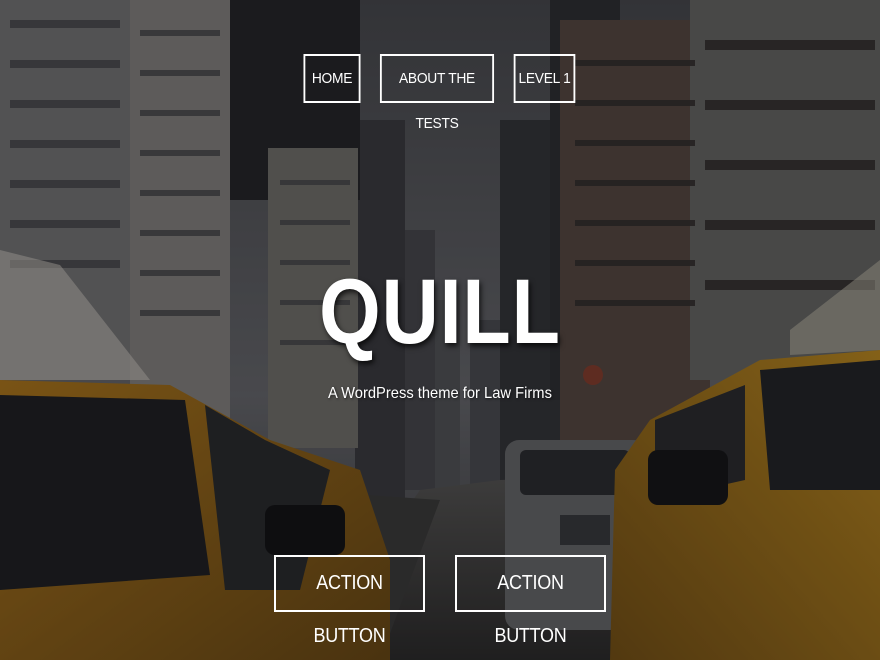 Image resolution: width=880 pixels, height=660 pixels. Describe the element at coordinates (530, 609) in the screenshot. I see `action-button-secondary-label: ACTION BUTTON` at that location.